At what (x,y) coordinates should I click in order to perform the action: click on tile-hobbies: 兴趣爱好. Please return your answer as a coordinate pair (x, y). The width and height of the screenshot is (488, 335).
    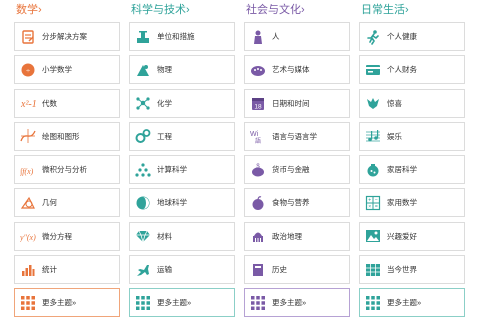
    Looking at the image, I should click on (412, 236).